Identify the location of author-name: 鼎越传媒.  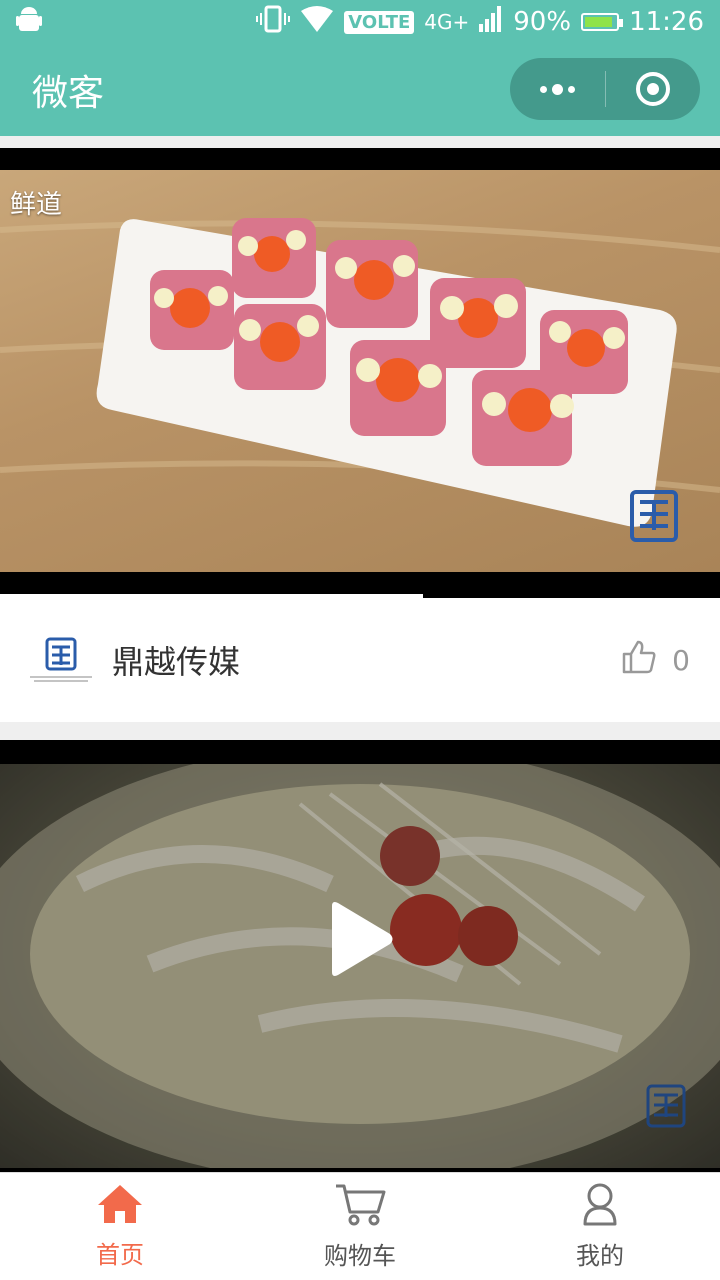
(176, 660).